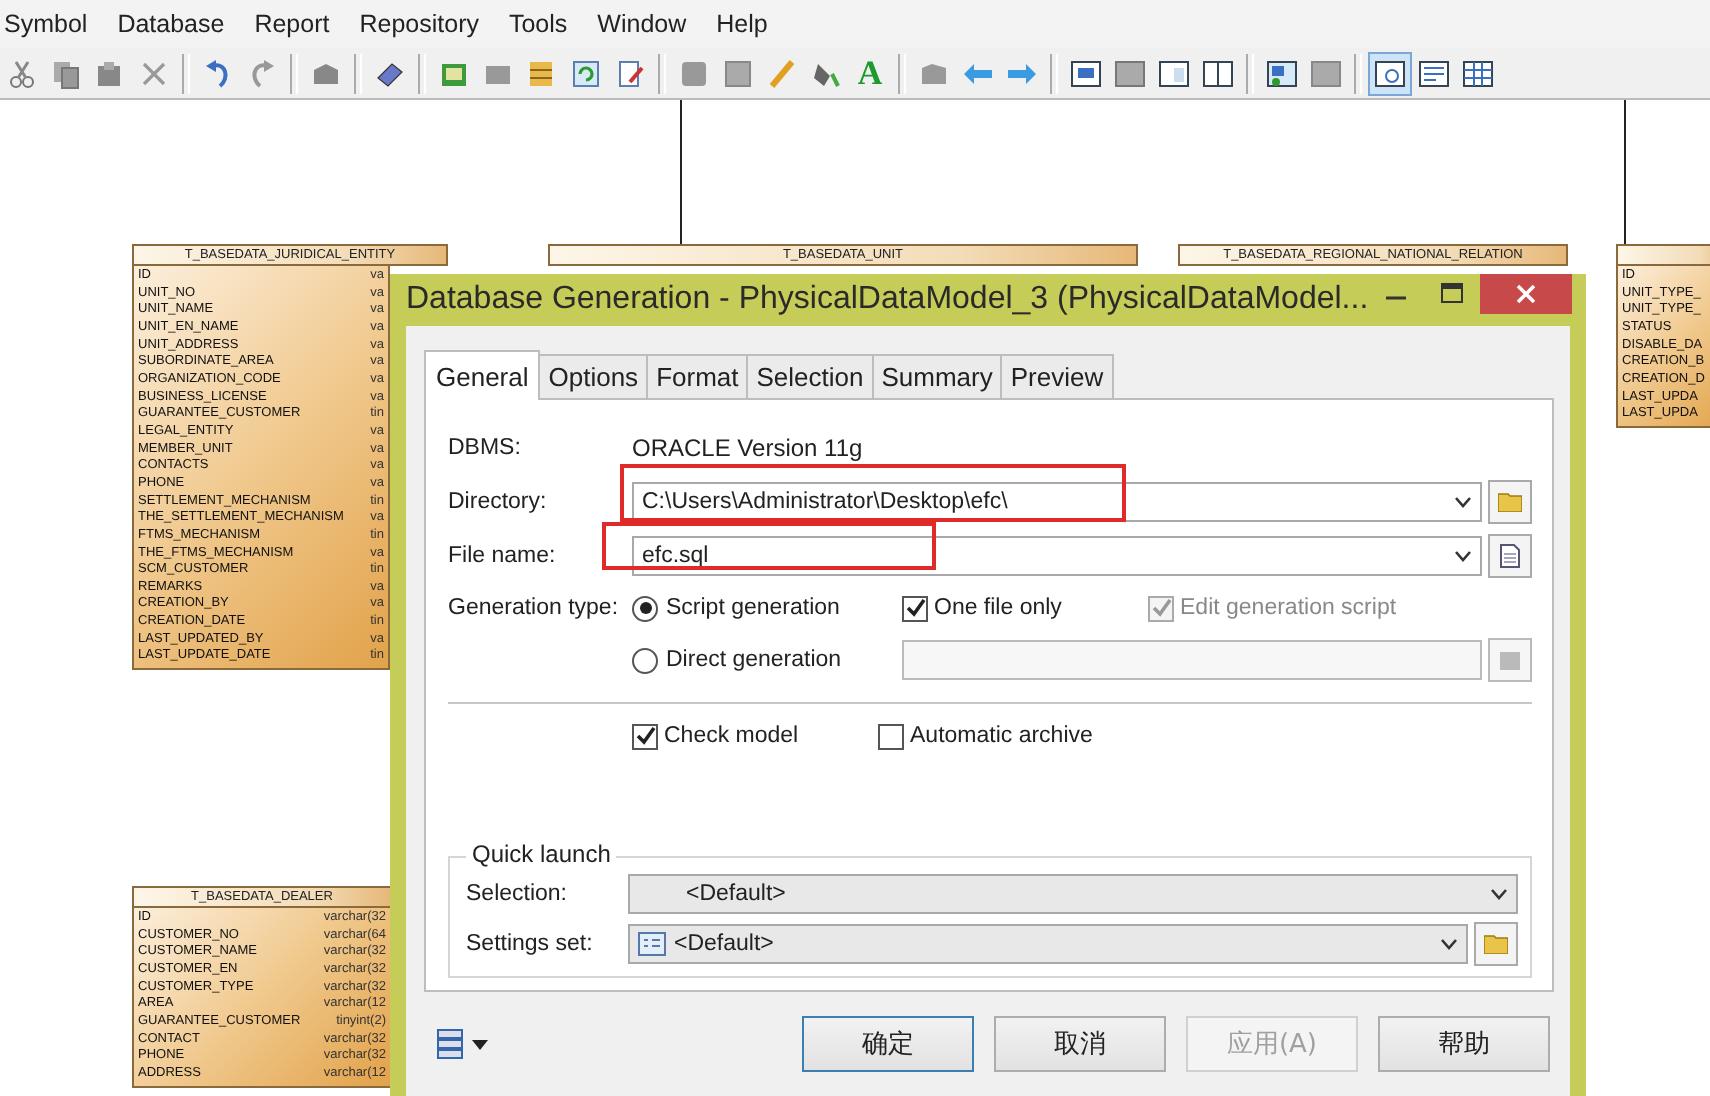 The height and width of the screenshot is (1096, 1710). Describe the element at coordinates (1057, 376) in the screenshot. I see `tab: Preview` at that location.